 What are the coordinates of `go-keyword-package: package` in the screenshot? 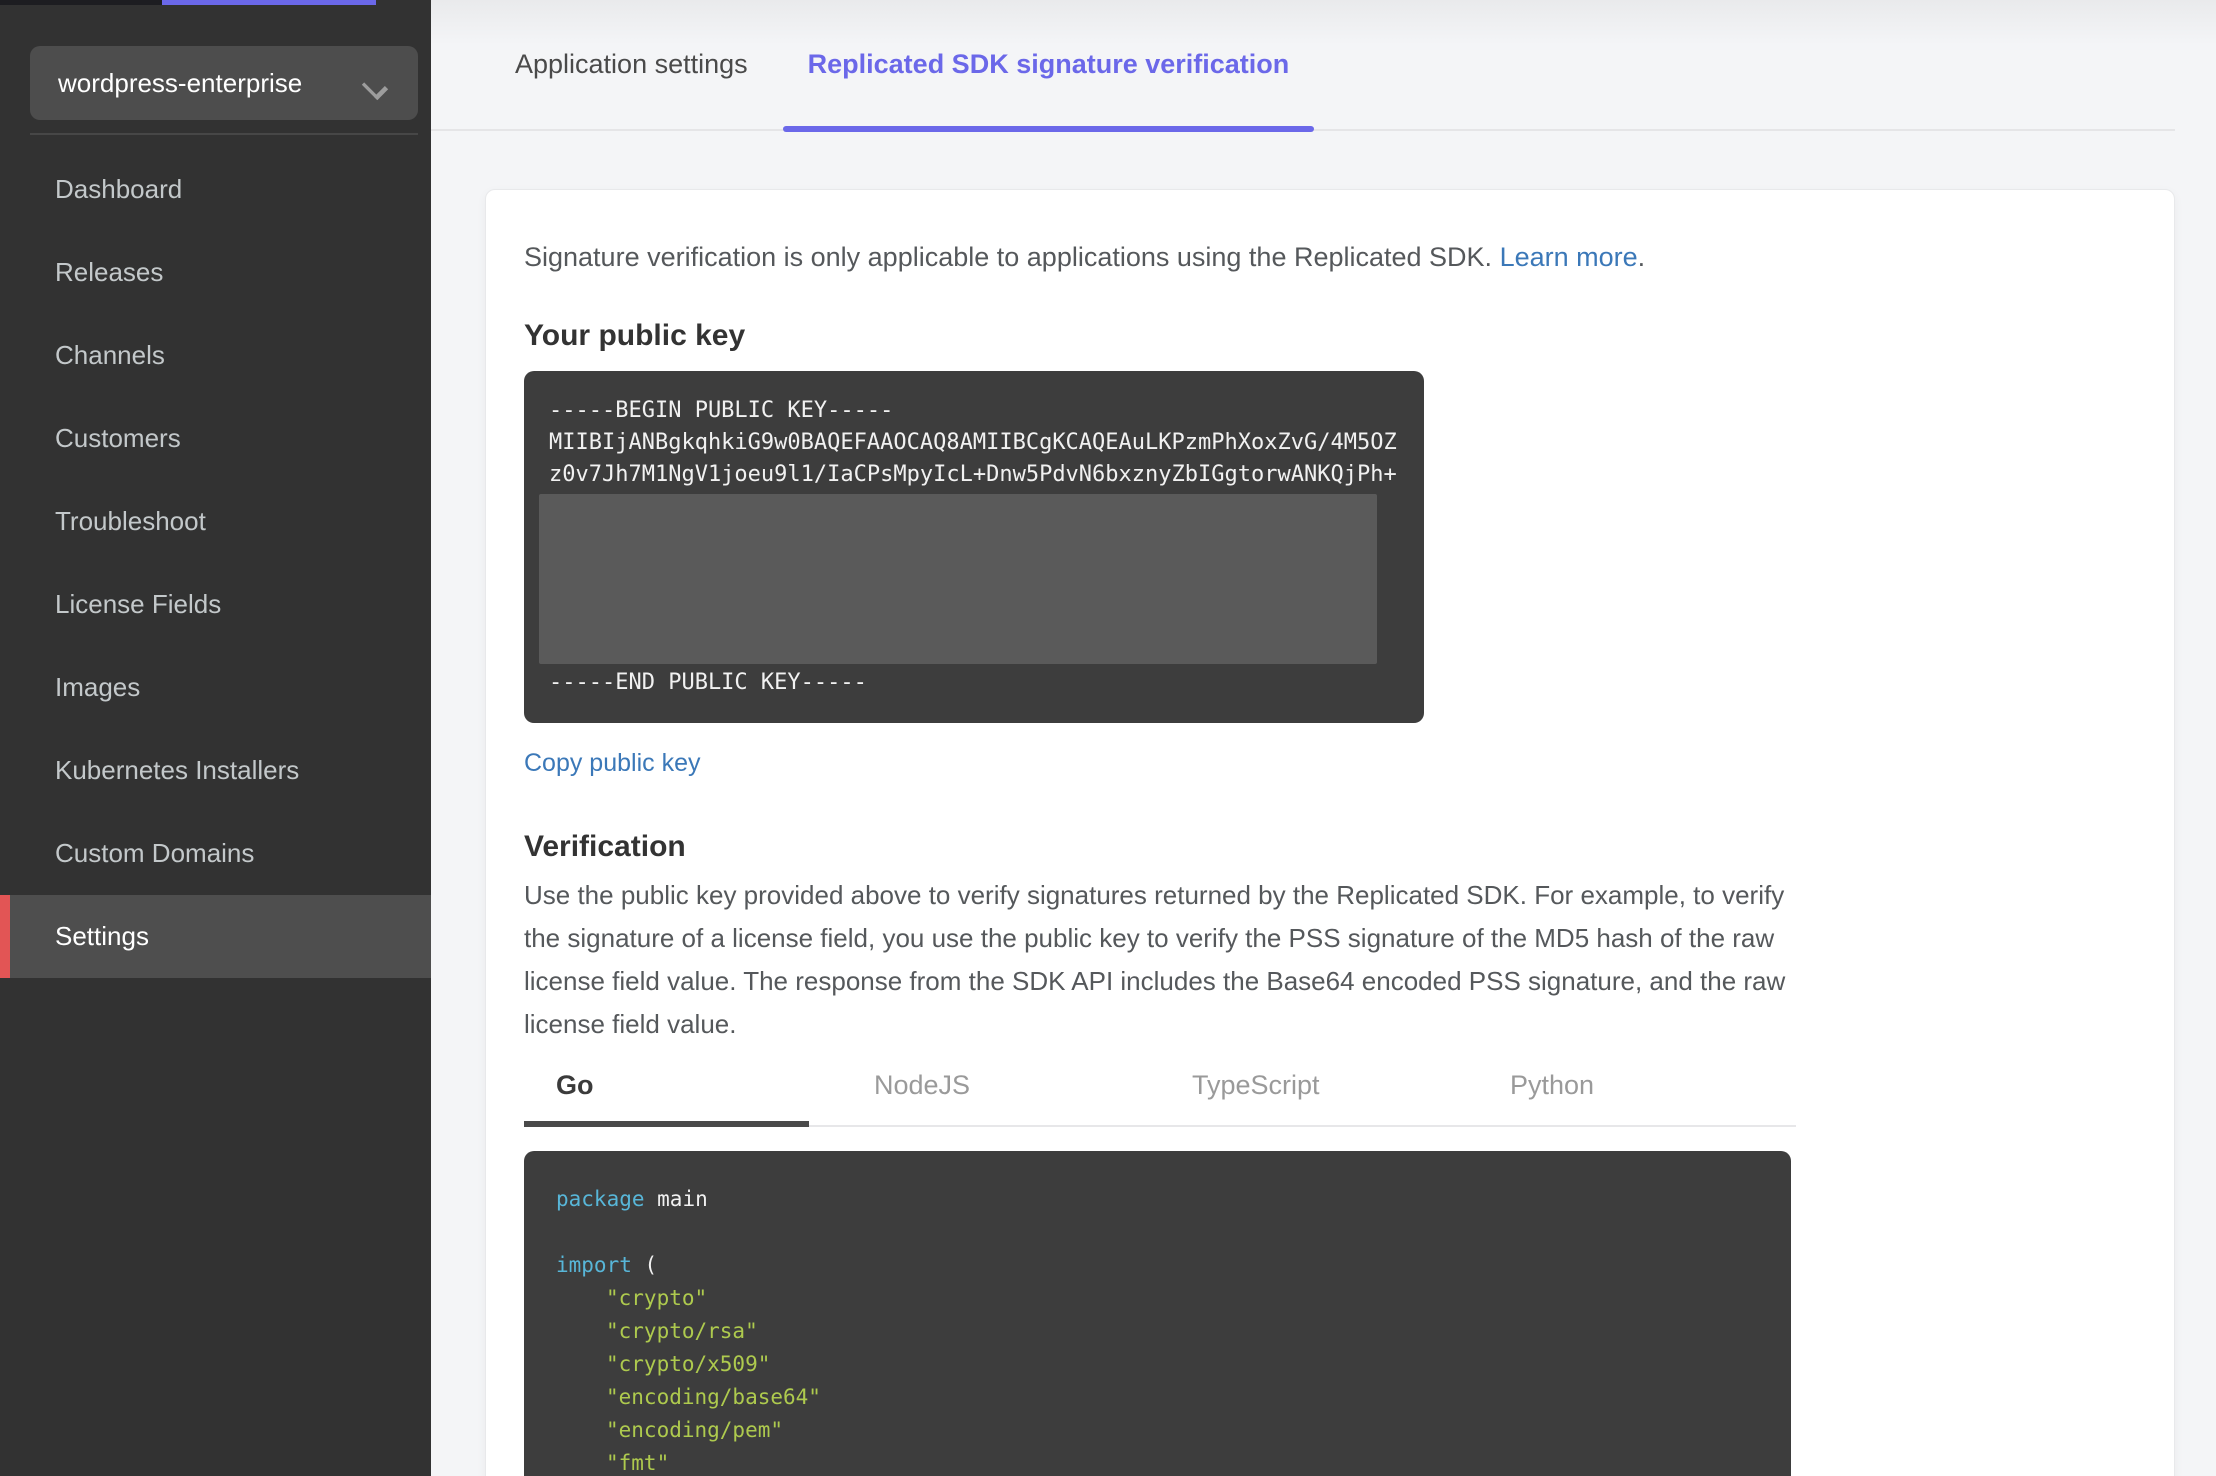 It's located at (600, 1199).